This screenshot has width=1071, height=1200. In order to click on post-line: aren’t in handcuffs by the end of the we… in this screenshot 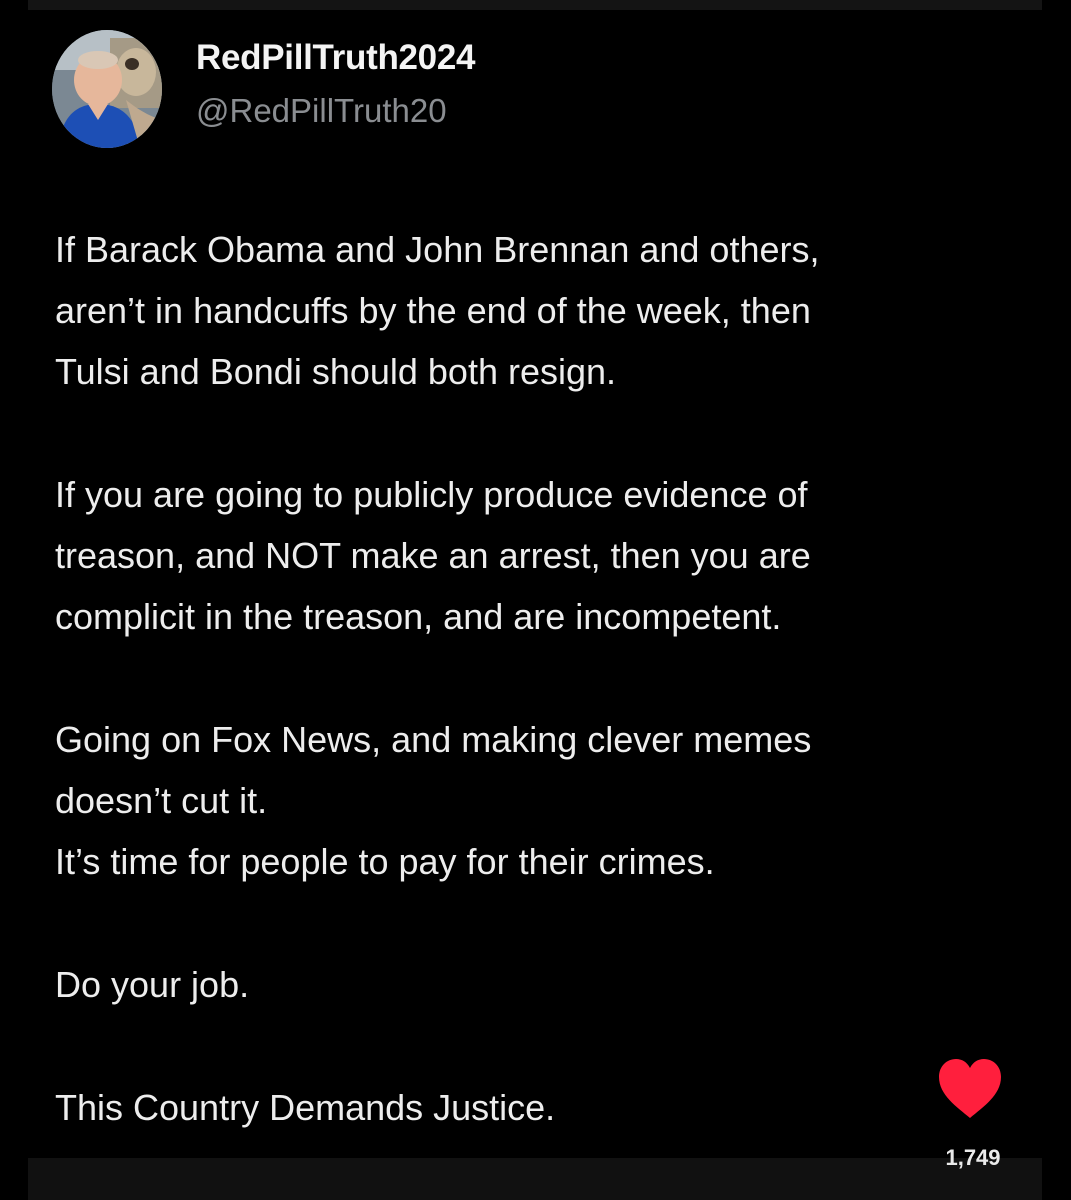, I will do `click(433, 310)`.